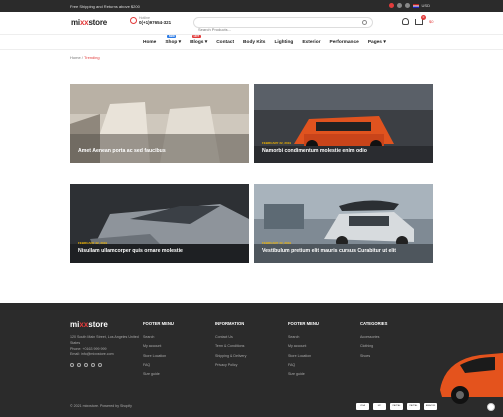 This screenshot has height=417, width=503. What do you see at coordinates (91, 57) in the screenshot?
I see `breadcrumb-current: Trending` at bounding box center [91, 57].